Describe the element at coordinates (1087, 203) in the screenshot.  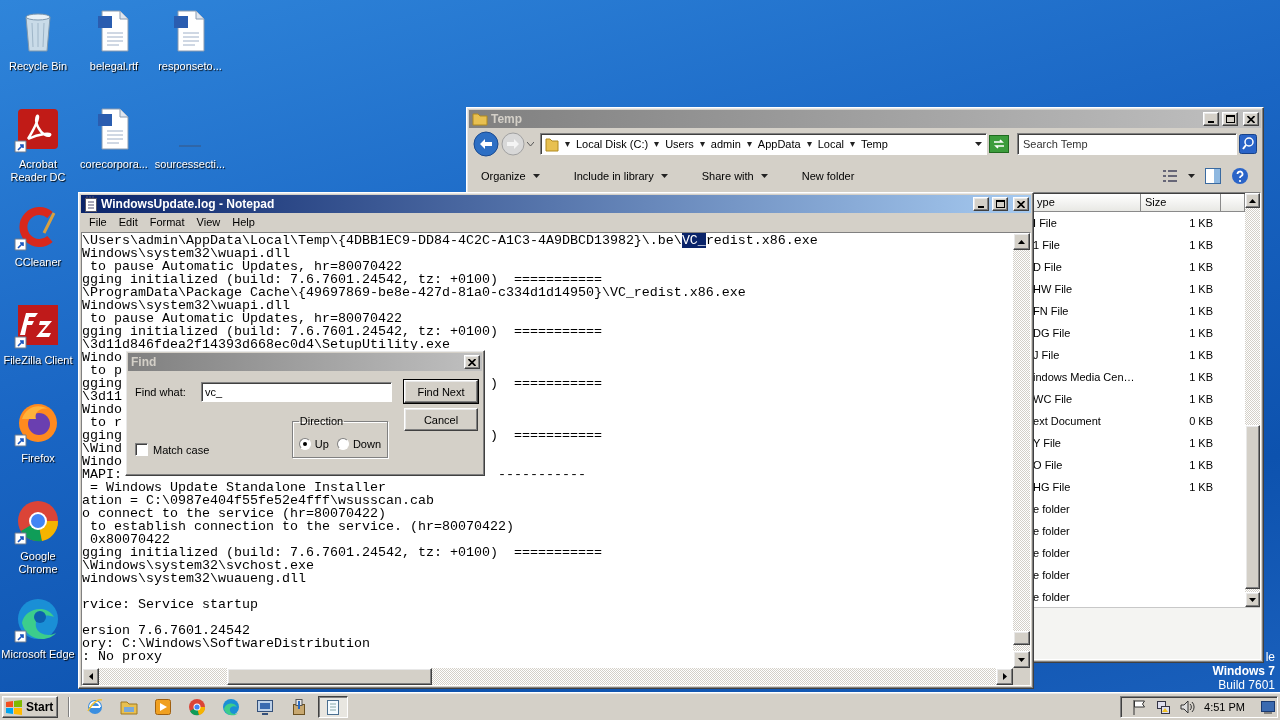
I see `column-header: ype` at that location.